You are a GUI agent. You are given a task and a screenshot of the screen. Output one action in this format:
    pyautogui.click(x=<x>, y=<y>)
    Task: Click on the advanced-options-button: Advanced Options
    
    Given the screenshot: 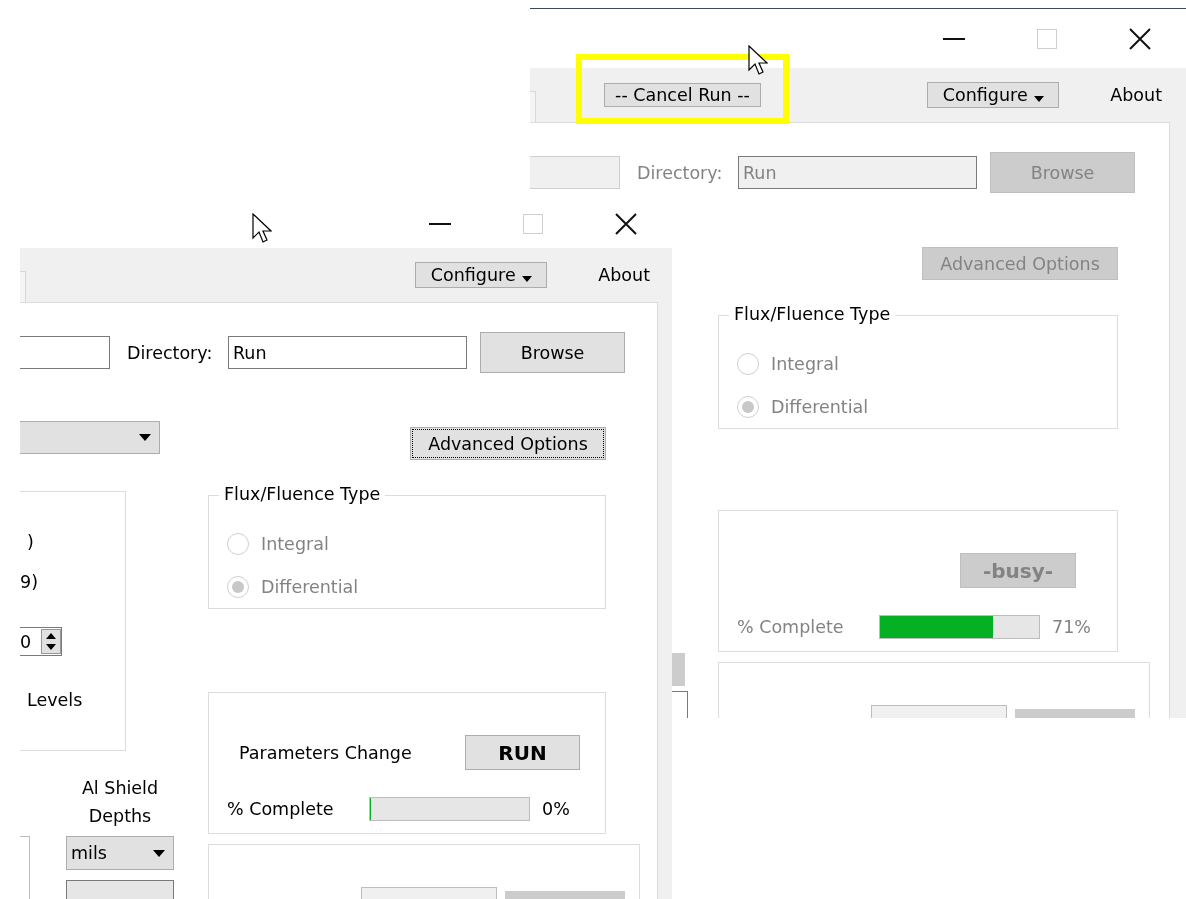 What is the action you would take?
    pyautogui.click(x=508, y=443)
    